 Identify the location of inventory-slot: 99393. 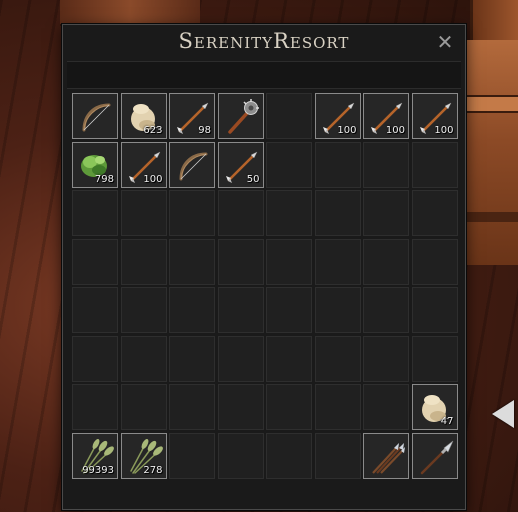
(95, 455).